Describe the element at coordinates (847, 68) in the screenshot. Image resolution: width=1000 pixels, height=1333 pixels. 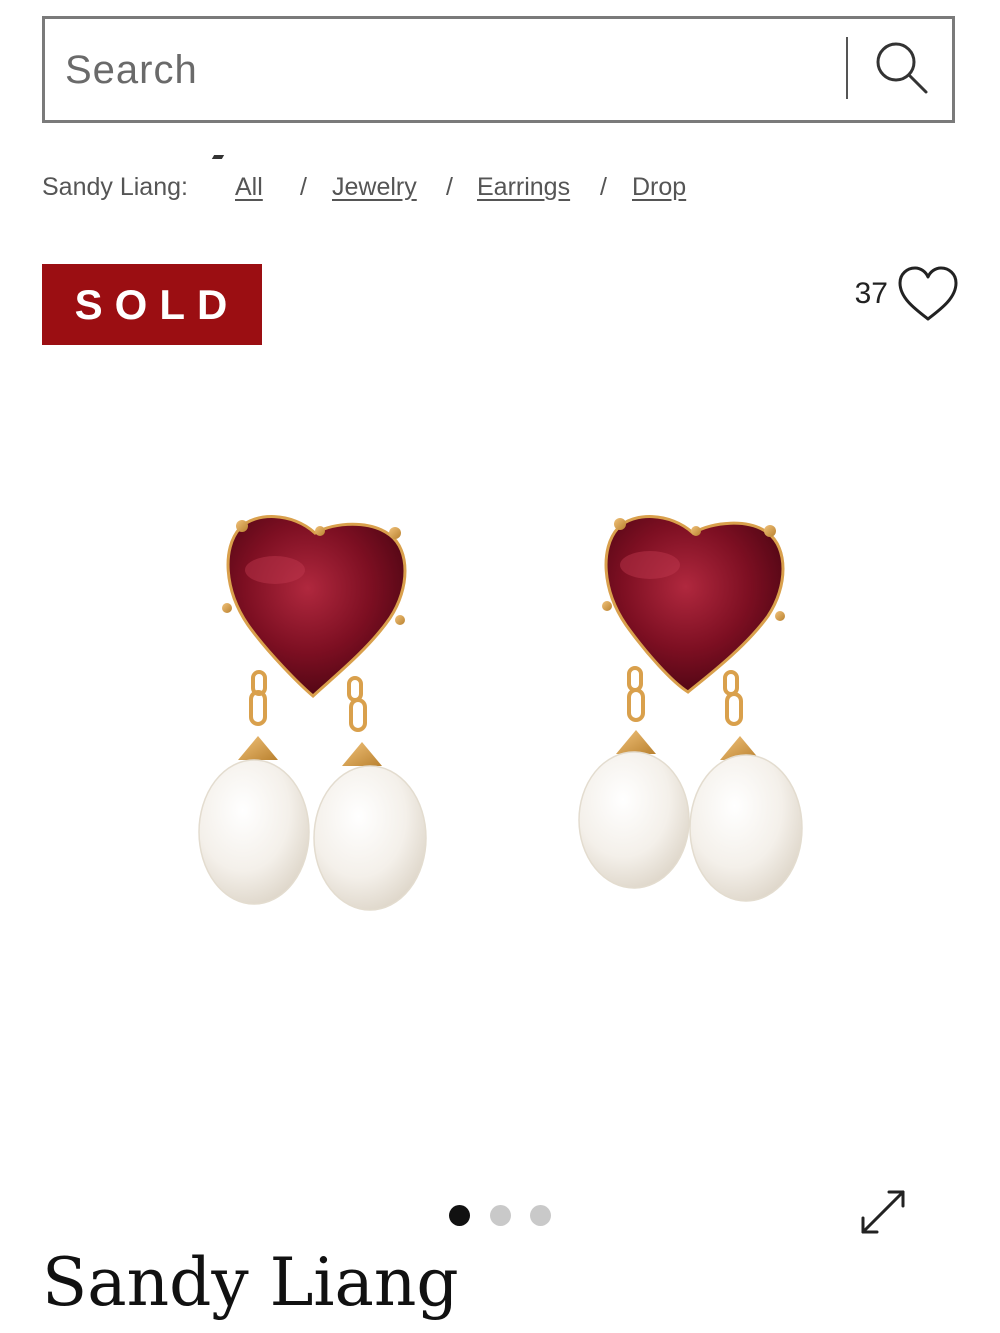
I see `search-divider` at that location.